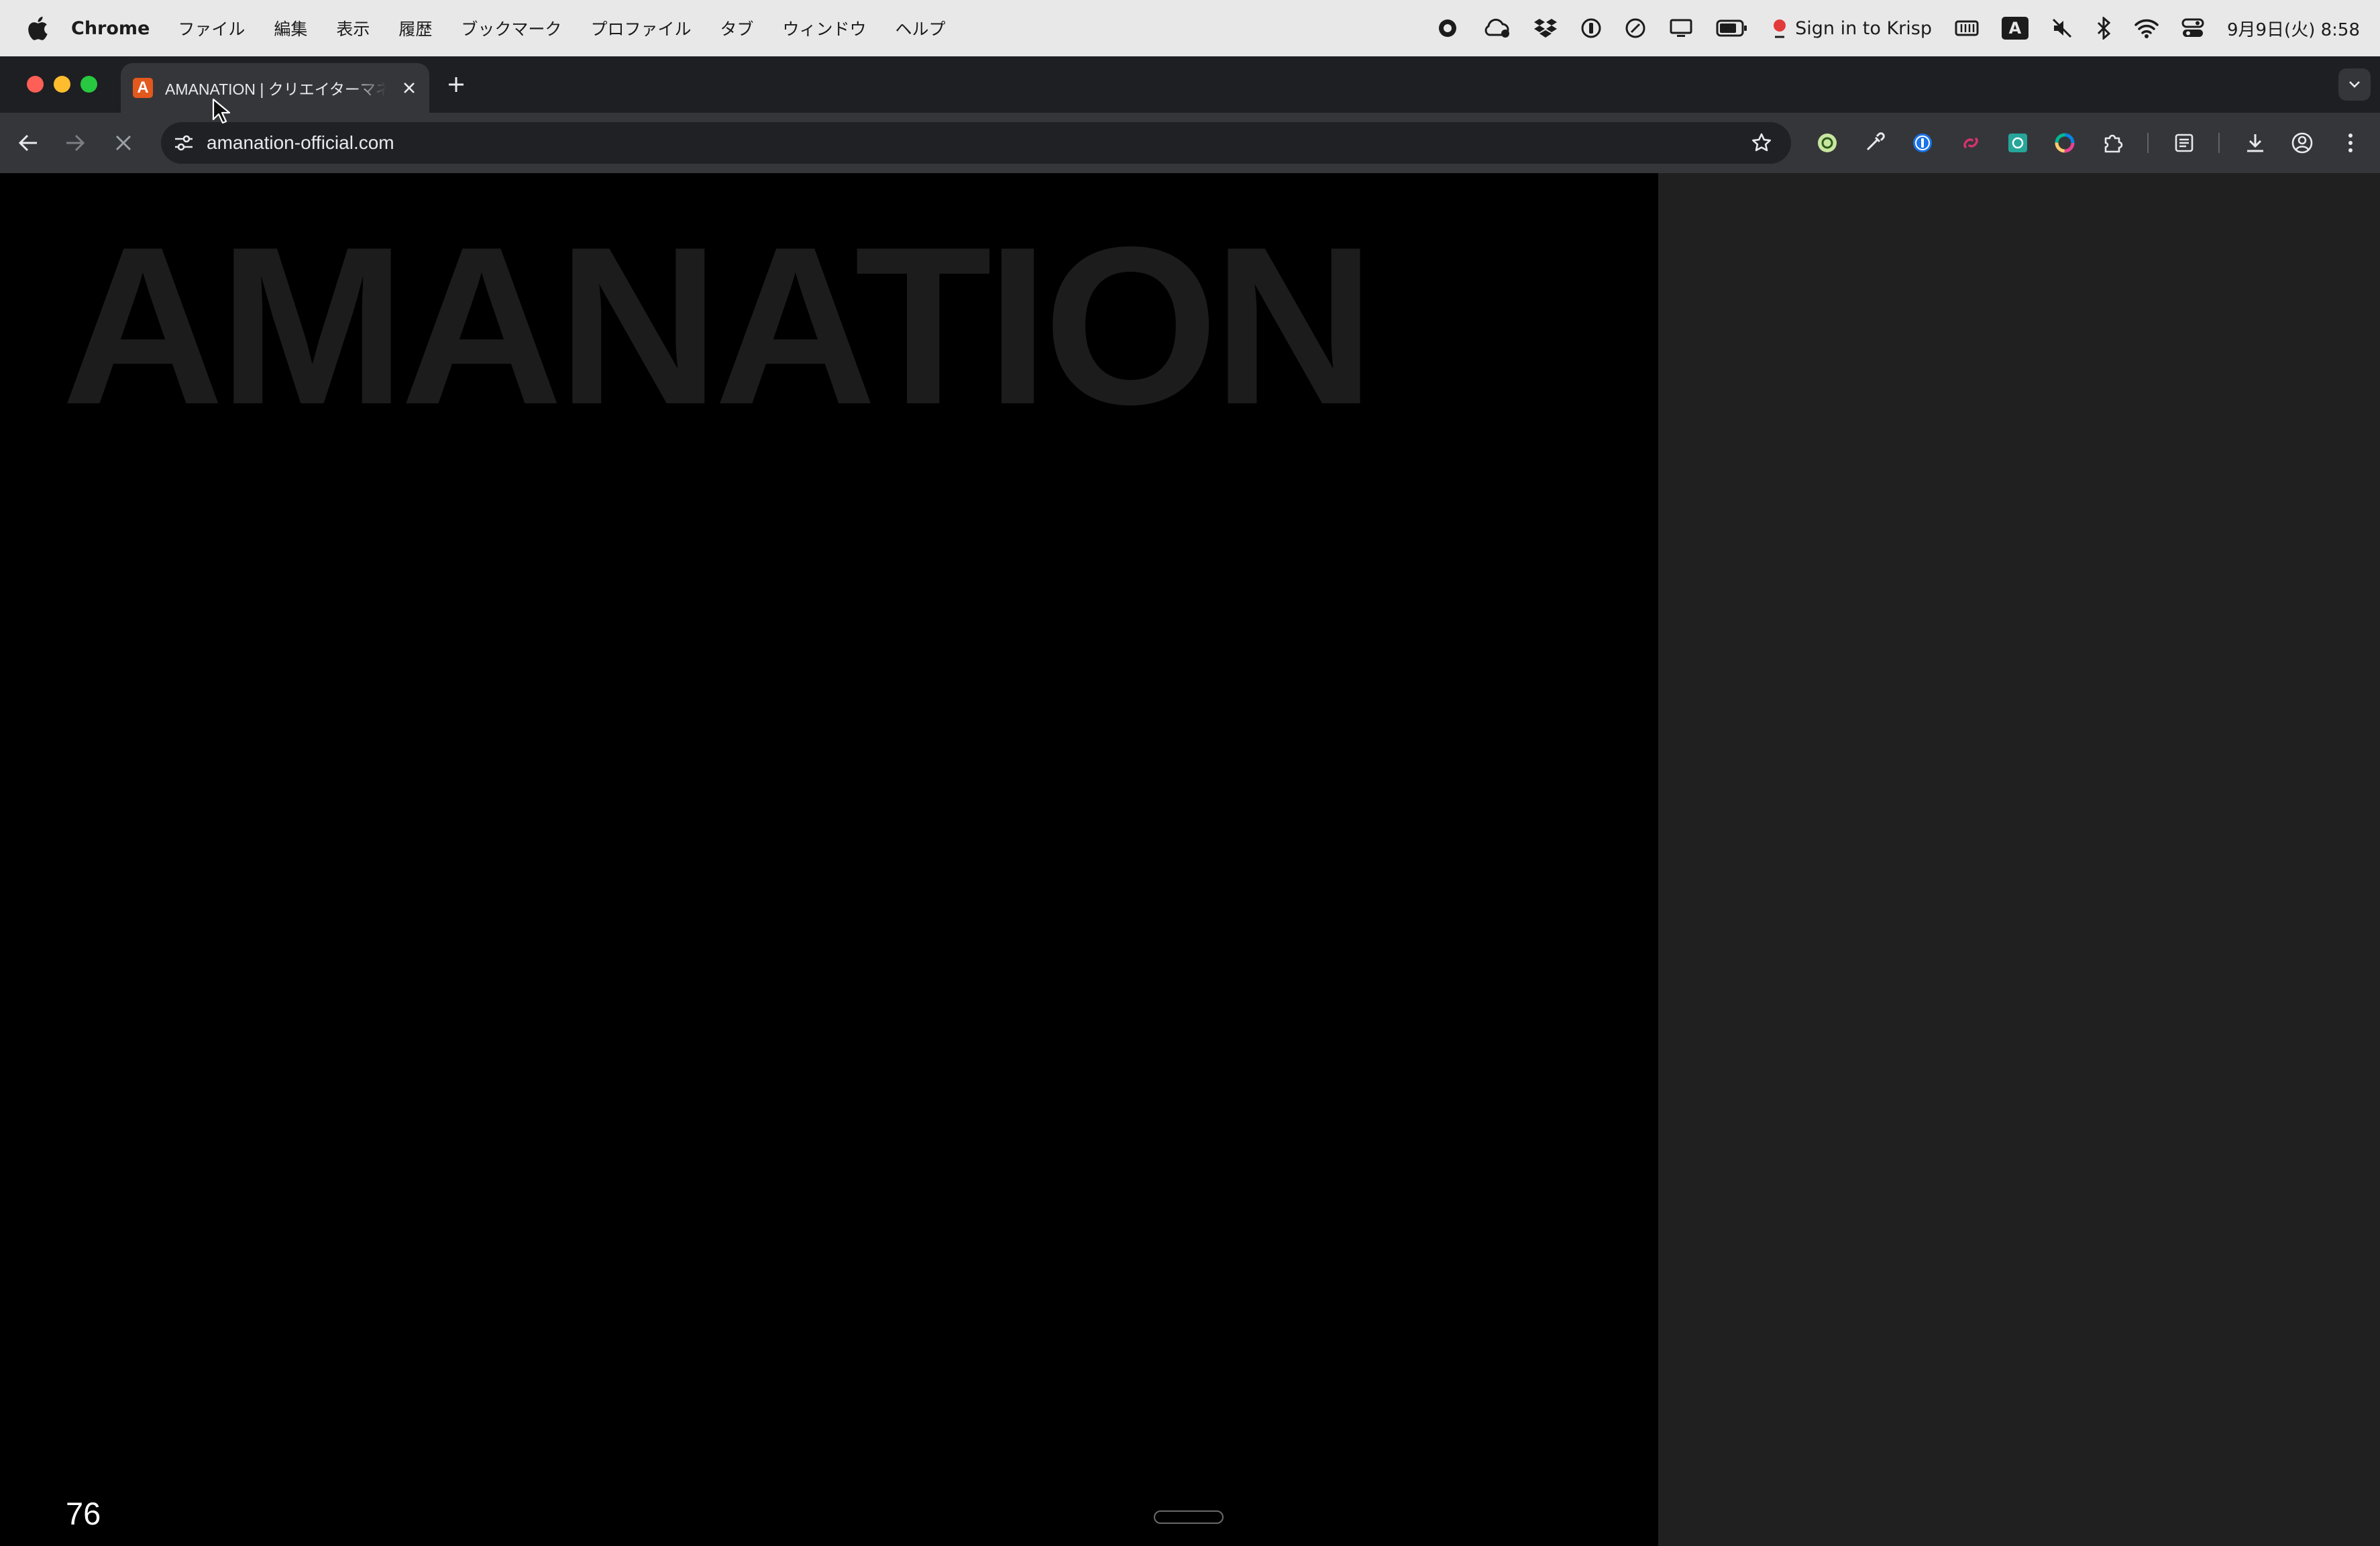  What do you see at coordinates (1545, 28) in the screenshot?
I see `dropbox-icon` at bounding box center [1545, 28].